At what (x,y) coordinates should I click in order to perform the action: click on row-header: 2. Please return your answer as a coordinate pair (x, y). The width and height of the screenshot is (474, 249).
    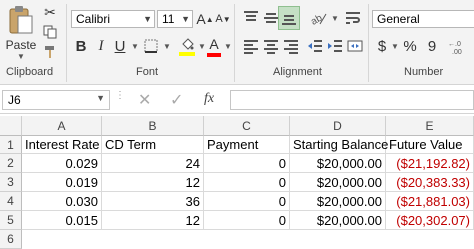
    Looking at the image, I should click on (11, 163).